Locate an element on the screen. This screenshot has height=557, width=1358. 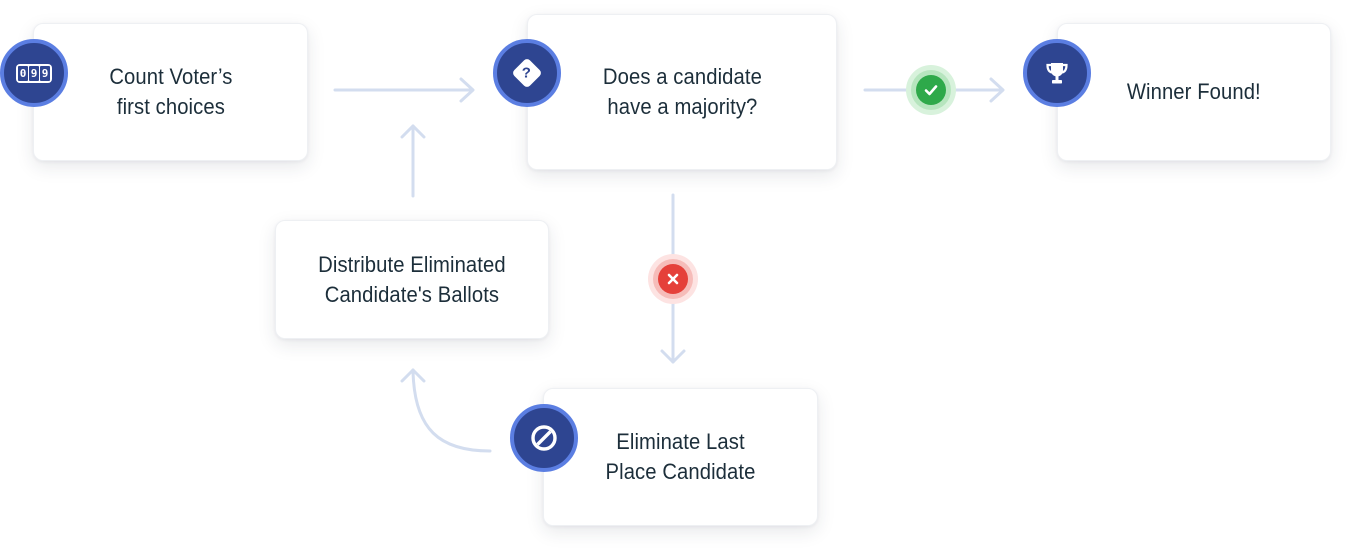
node-label: Count Voter’s first choices is located at coordinates (170, 91).